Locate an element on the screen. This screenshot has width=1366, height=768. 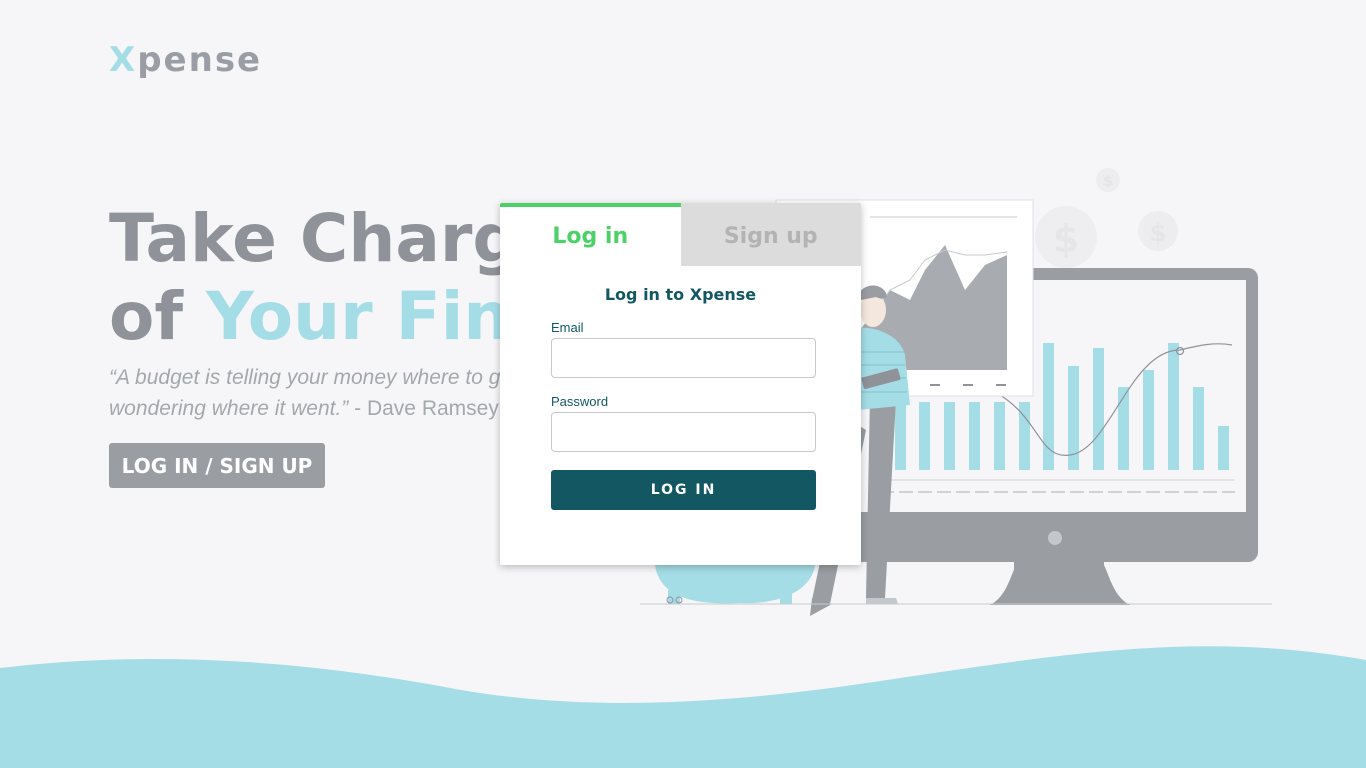
auth-tabs: Log in Sign up is located at coordinates (680, 234).